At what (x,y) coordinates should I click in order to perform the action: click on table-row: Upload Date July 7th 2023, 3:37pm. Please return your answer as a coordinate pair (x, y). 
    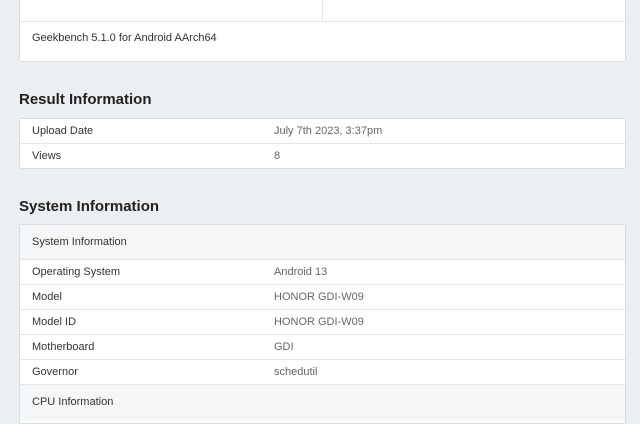
    Looking at the image, I should click on (322, 131).